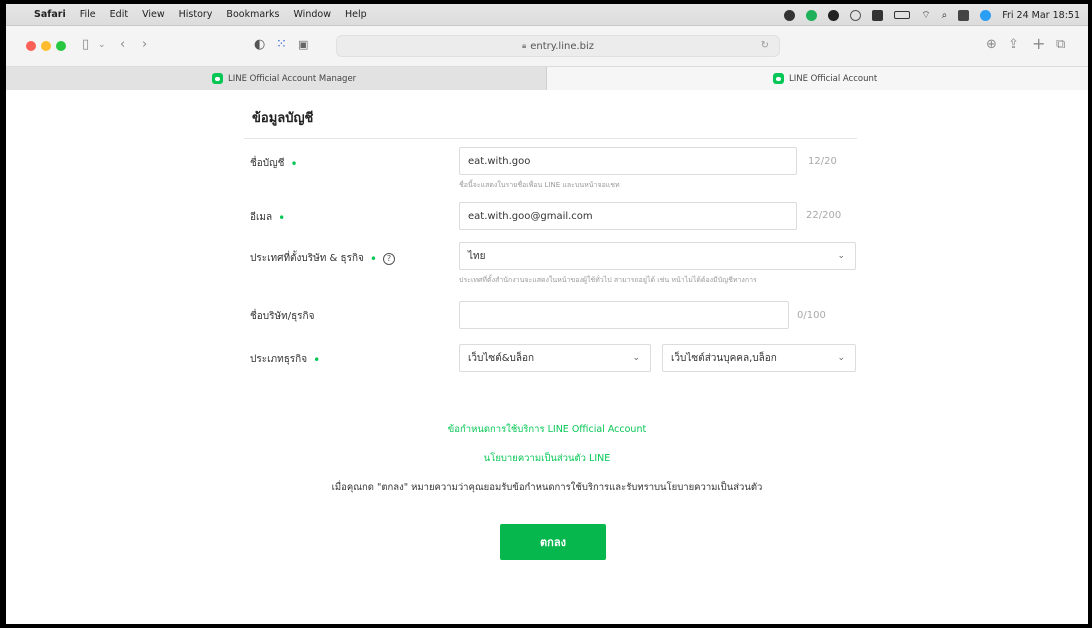  I want to click on menu-help: Help, so click(356, 14).